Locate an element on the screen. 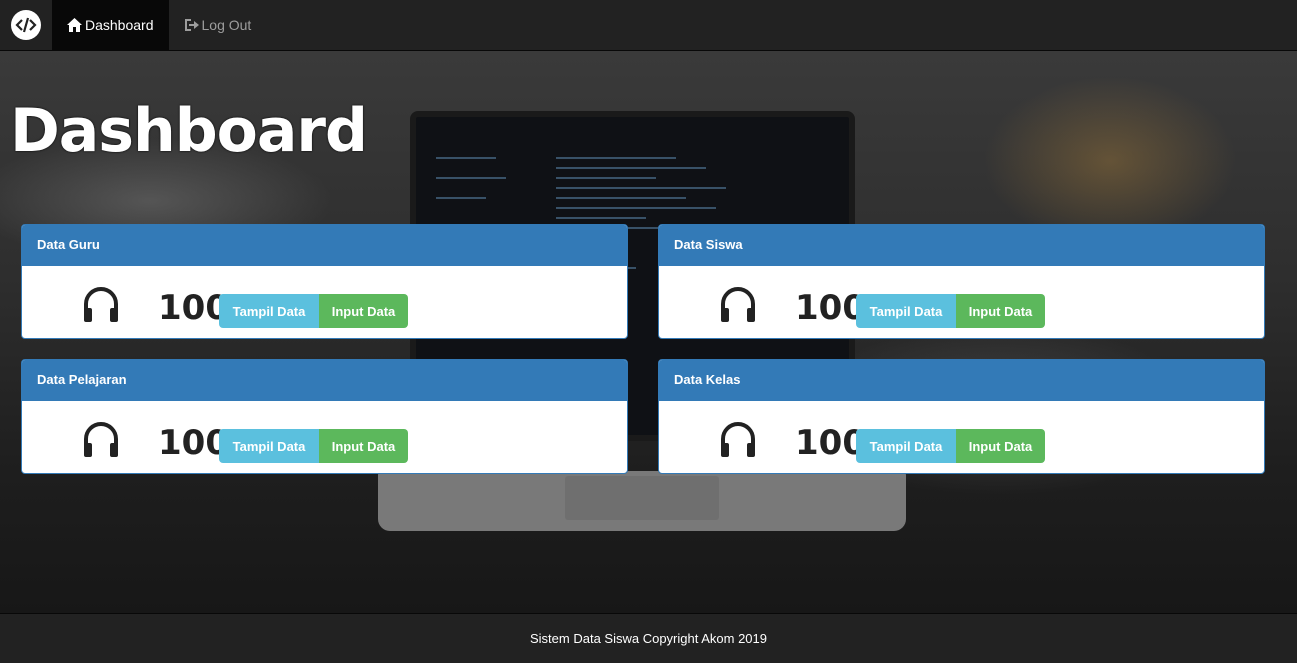 The width and height of the screenshot is (1297, 663). panel-data-siswa: Data Siswa 100 Tampil Data Input Data is located at coordinates (961, 281).